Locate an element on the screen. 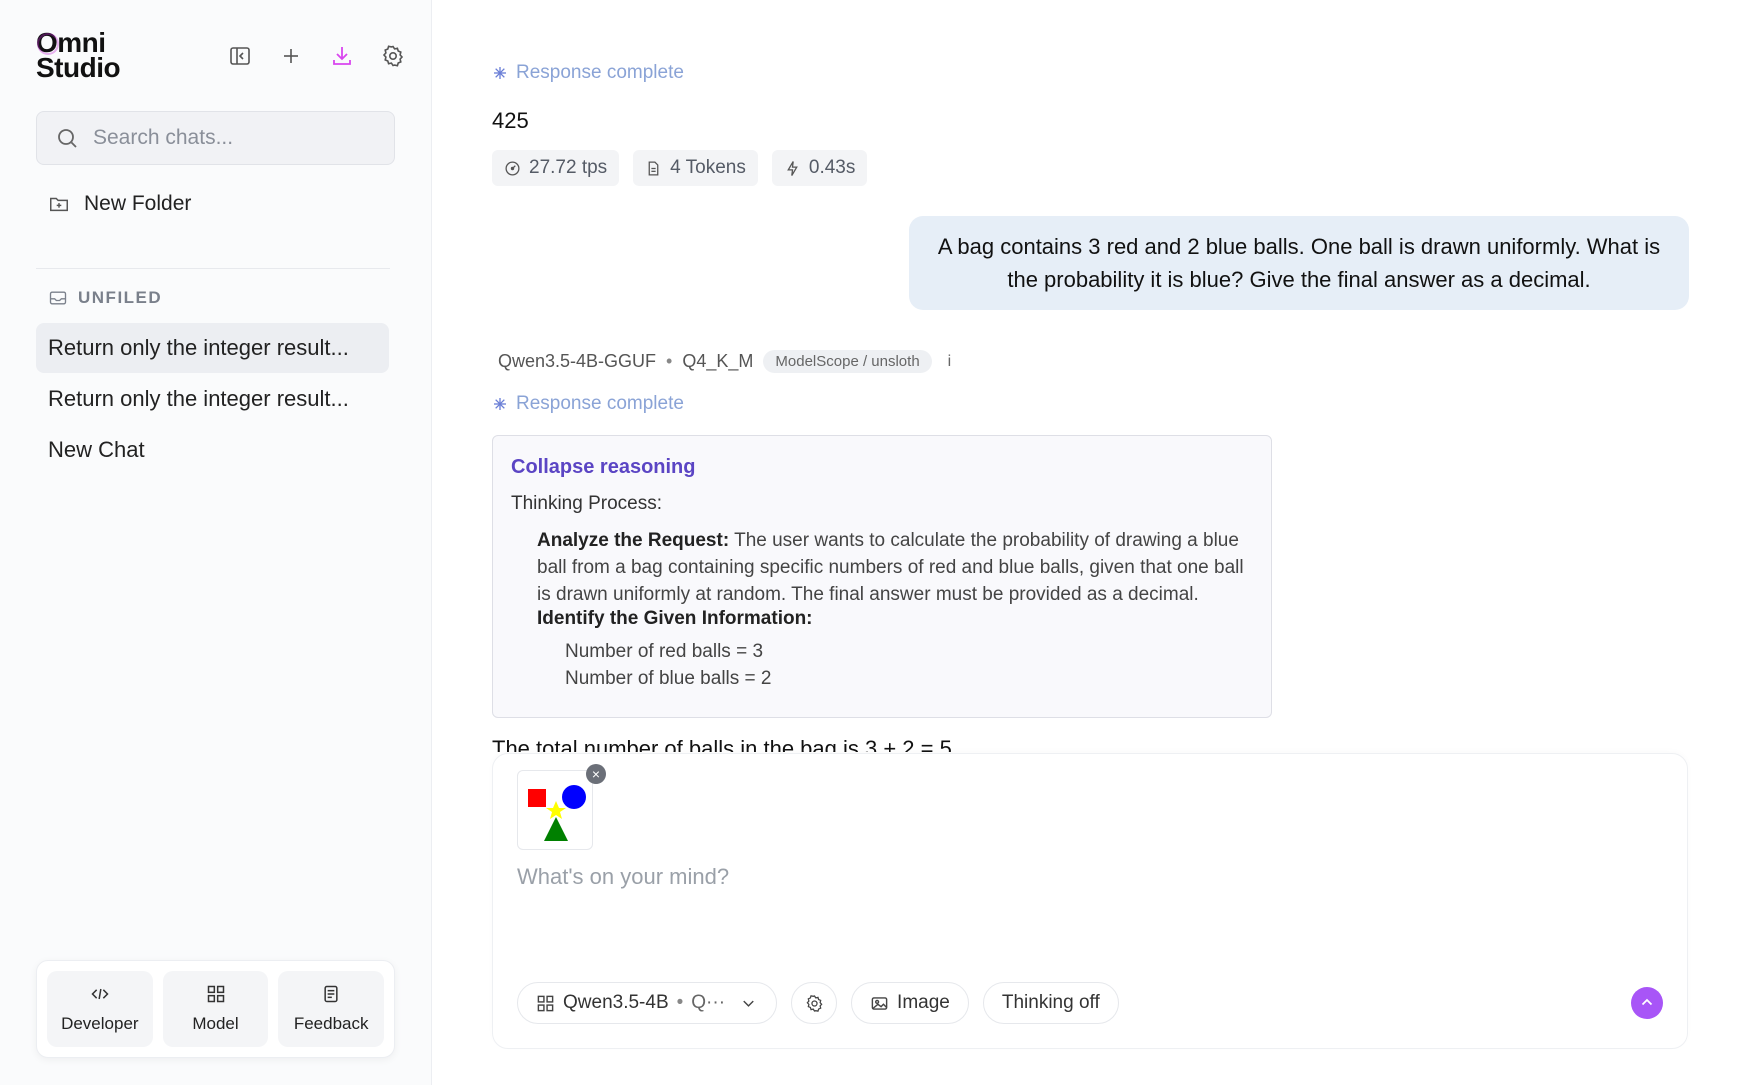  inbox-icon is located at coordinates (58, 298).